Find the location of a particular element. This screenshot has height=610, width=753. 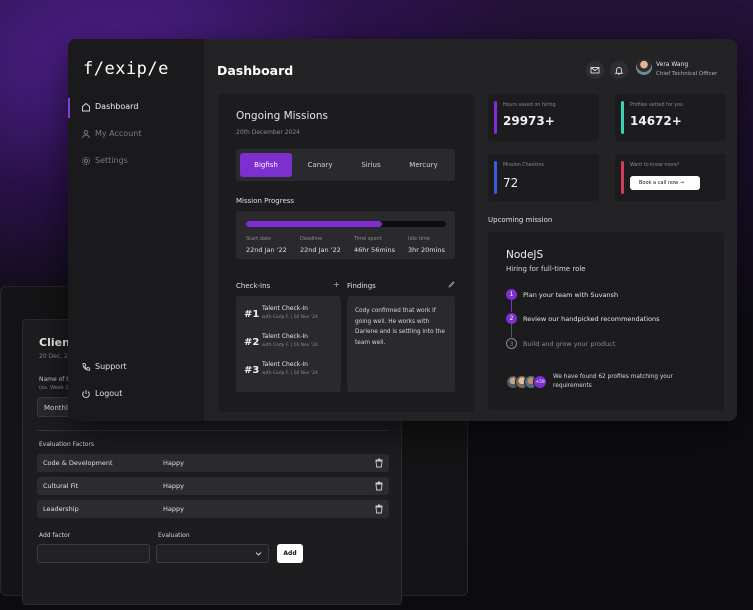

checkin-number: #1 is located at coordinates (252, 314).